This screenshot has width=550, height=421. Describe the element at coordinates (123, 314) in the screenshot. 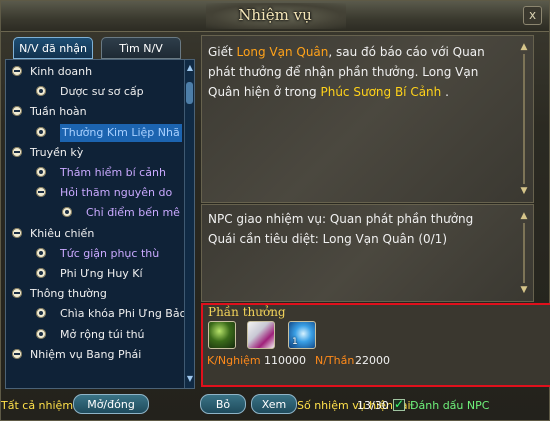

I see `tree-item-label: Chìa khóa Phi Ưng Bảo` at that location.